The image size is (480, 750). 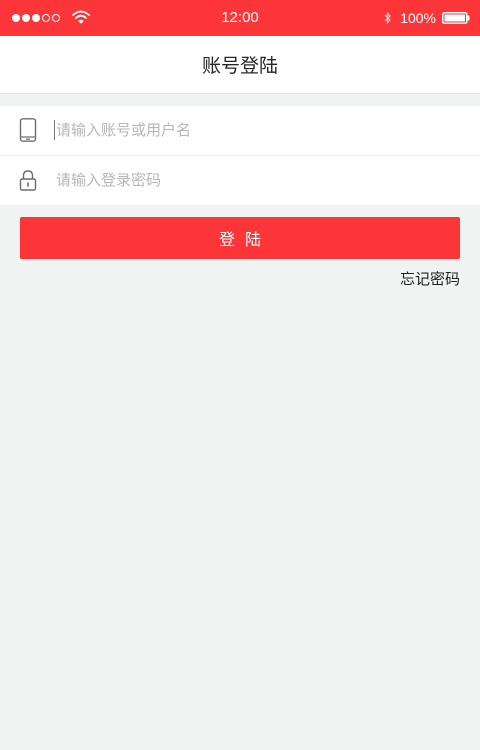 I want to click on status-right: 100%, so click(x=427, y=18).